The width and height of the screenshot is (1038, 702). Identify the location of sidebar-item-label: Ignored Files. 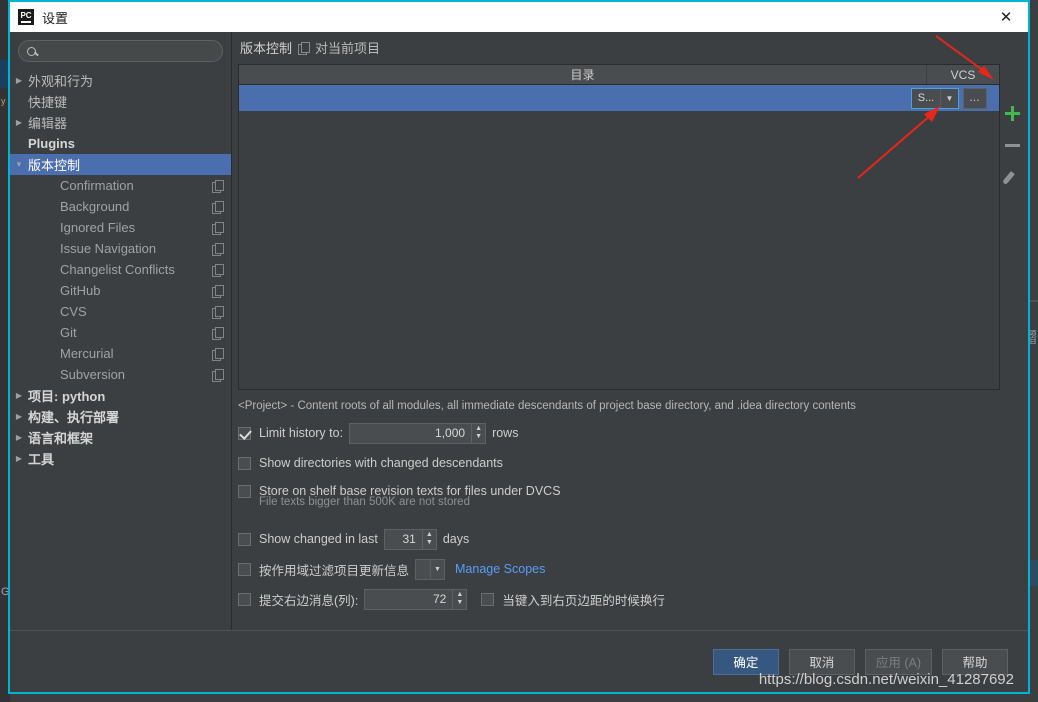
(98, 227).